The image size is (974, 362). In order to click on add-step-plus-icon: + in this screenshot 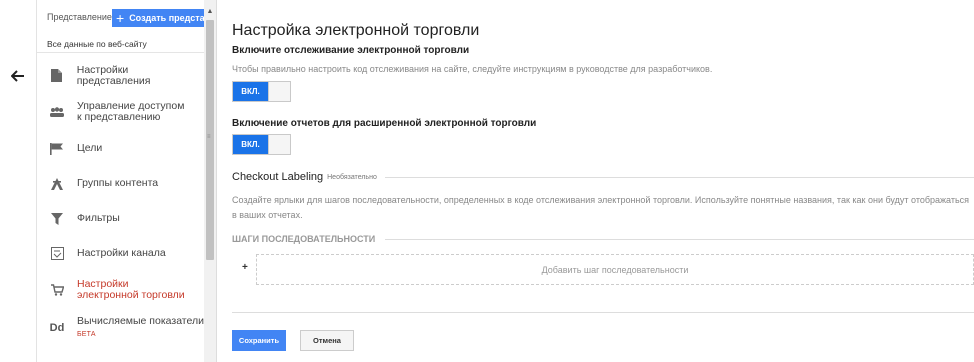, I will do `click(245, 267)`.